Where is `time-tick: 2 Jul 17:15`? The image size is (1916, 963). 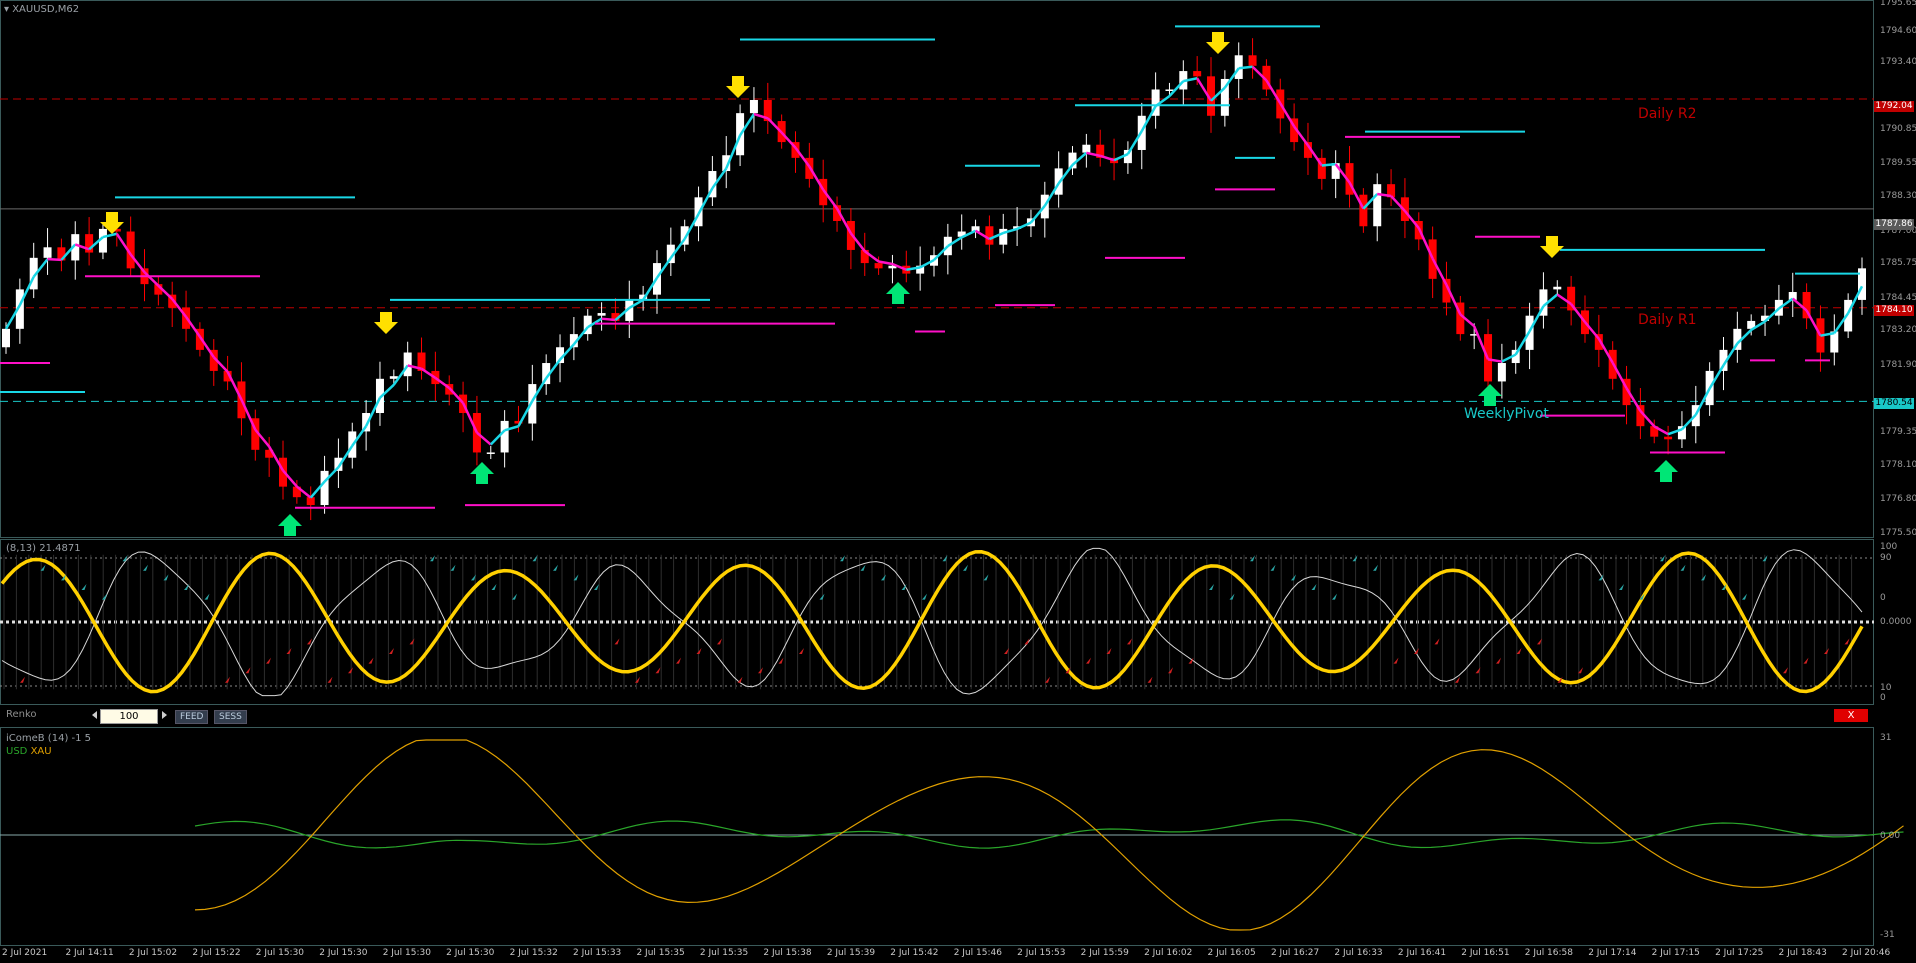 time-tick: 2 Jul 17:15 is located at coordinates (1675, 953).